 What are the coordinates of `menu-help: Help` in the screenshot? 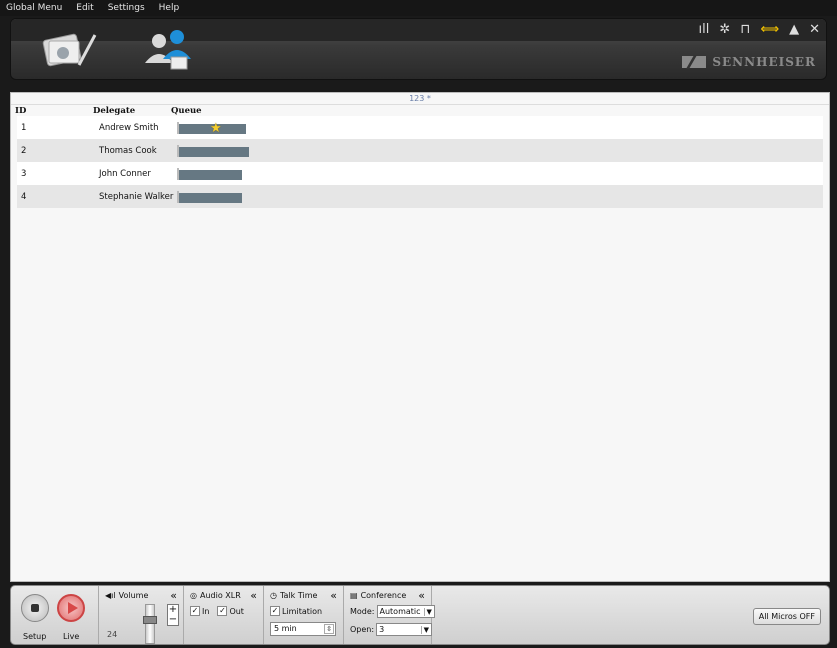 It's located at (169, 8).